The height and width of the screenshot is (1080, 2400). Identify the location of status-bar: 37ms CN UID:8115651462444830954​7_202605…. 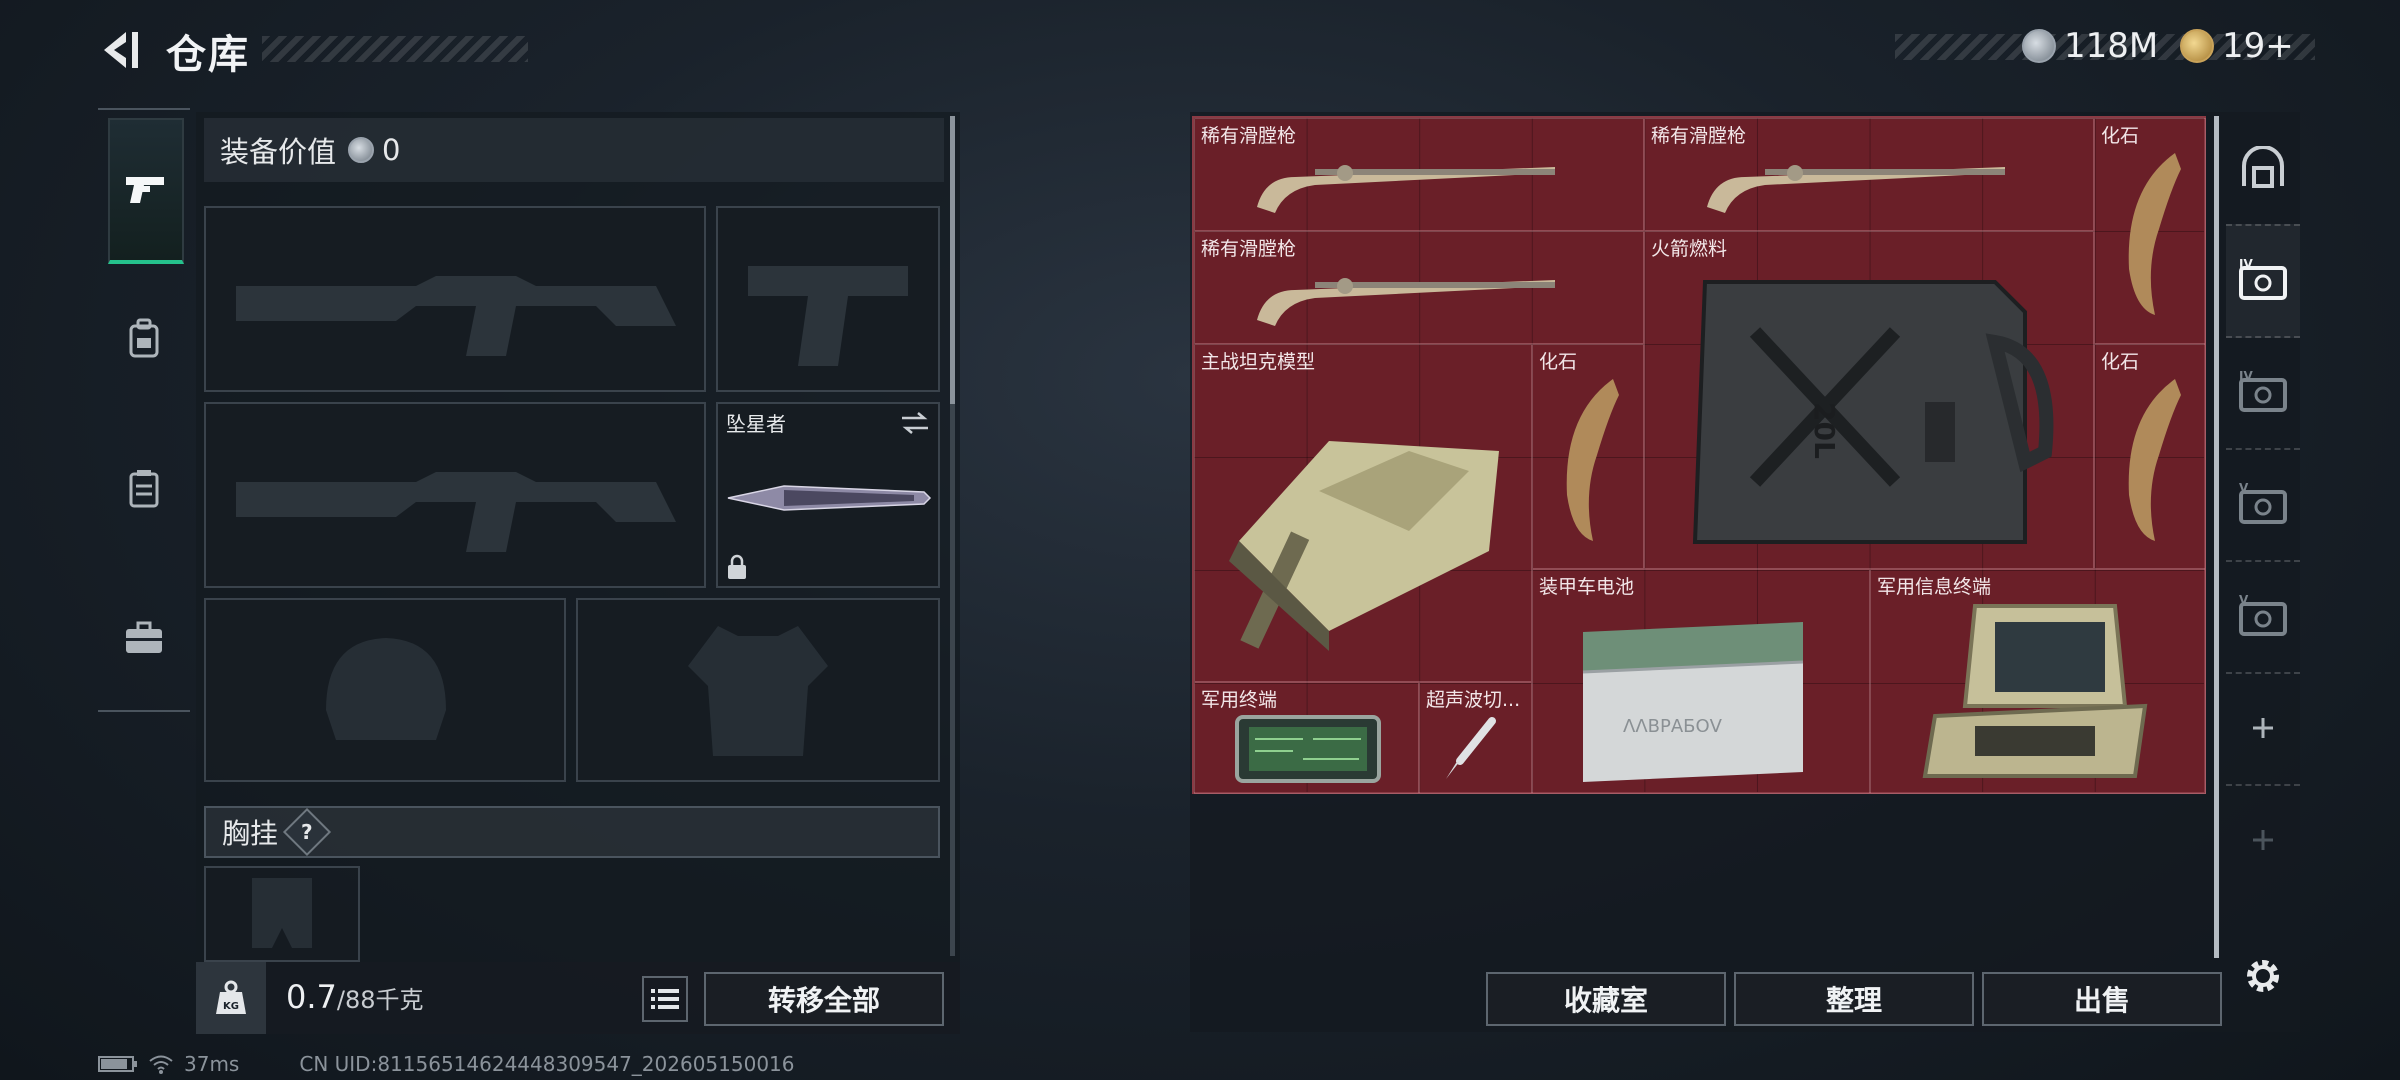
(446, 1064).